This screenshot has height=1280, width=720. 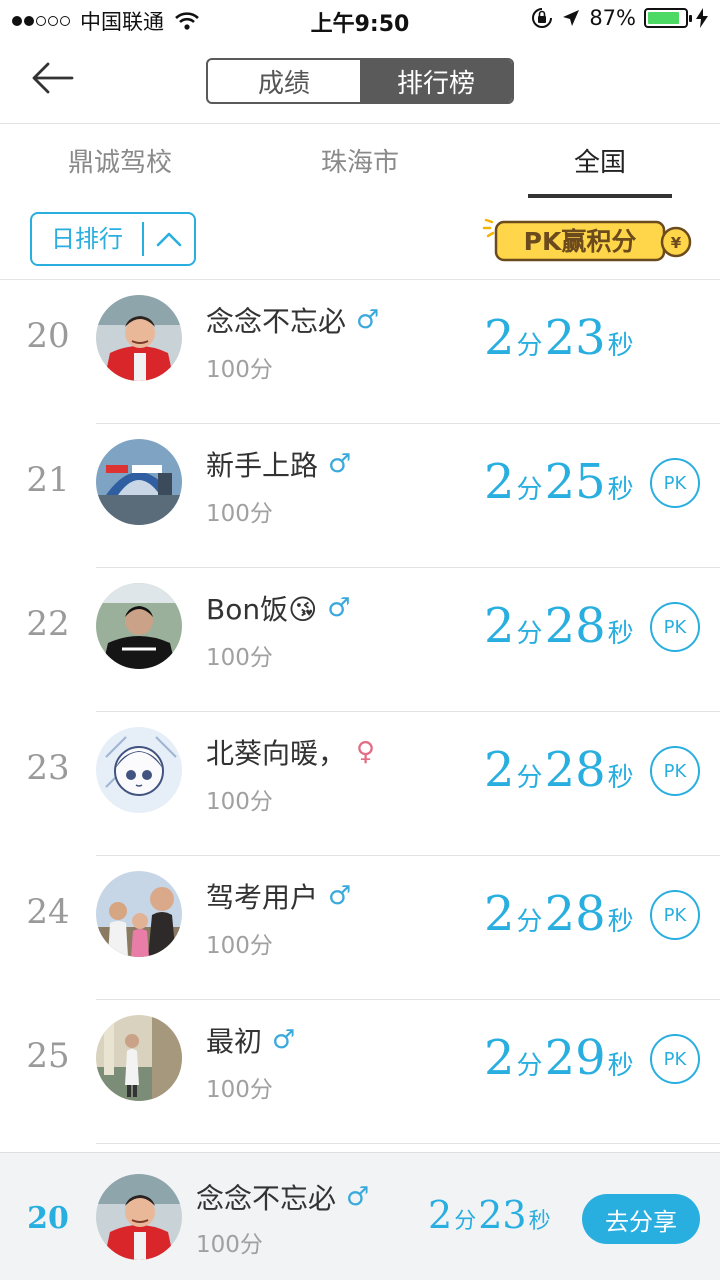 I want to click on period-dropdown: 日排行, so click(x=113, y=239).